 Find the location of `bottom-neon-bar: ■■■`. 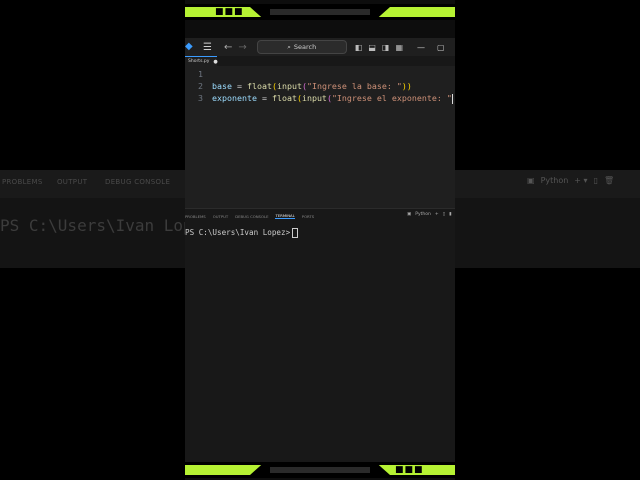

bottom-neon-bar: ■■■ is located at coordinates (320, 470).